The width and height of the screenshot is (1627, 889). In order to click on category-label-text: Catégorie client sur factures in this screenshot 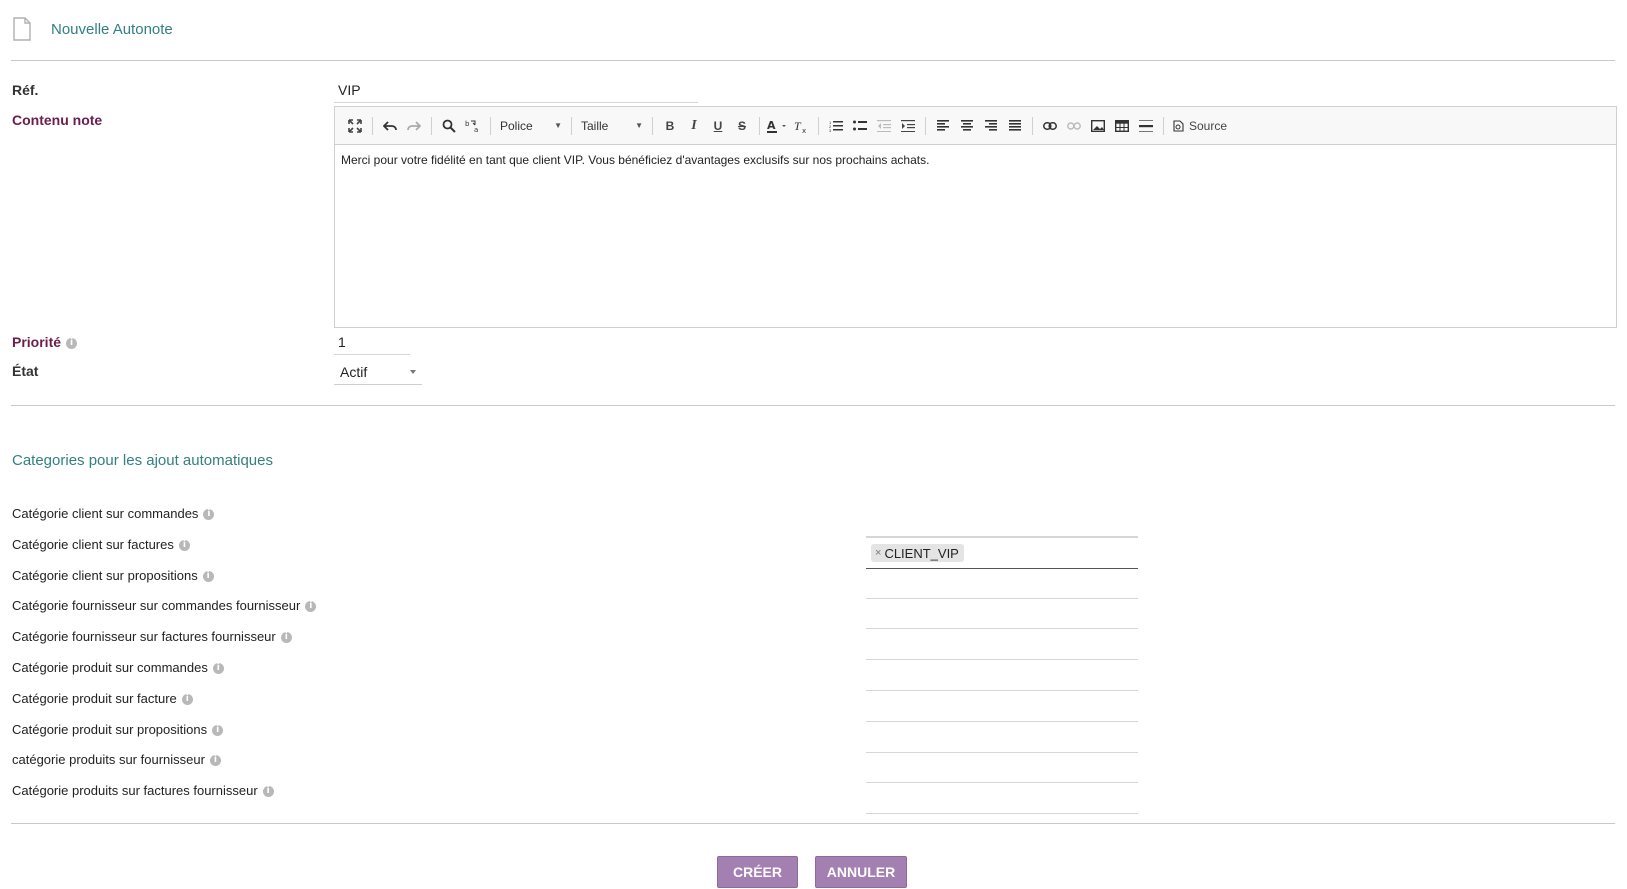, I will do `click(93, 544)`.